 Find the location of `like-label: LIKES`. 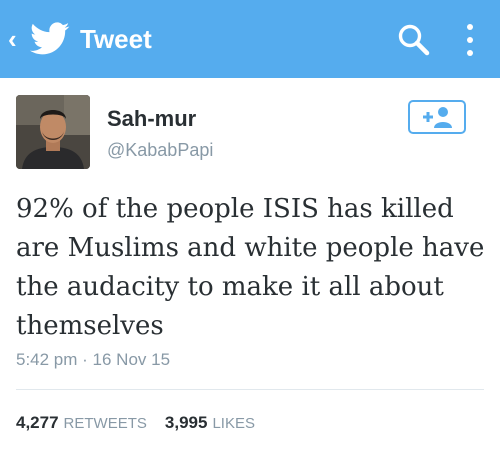

like-label: LIKES is located at coordinates (233, 423).